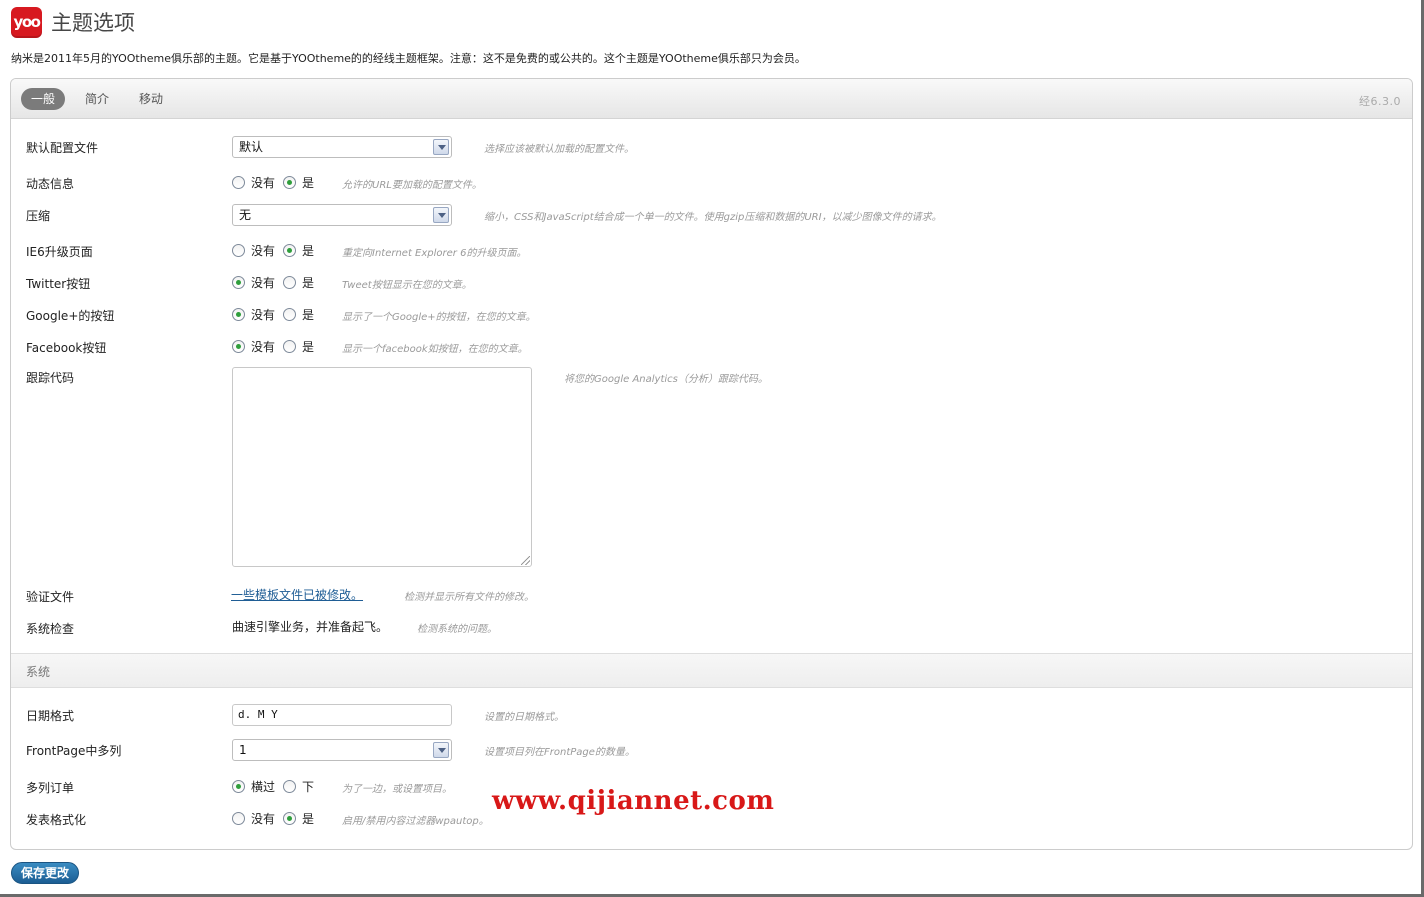  Describe the element at coordinates (50, 788) in the screenshot. I see `column-order-label: 多列订单` at that location.